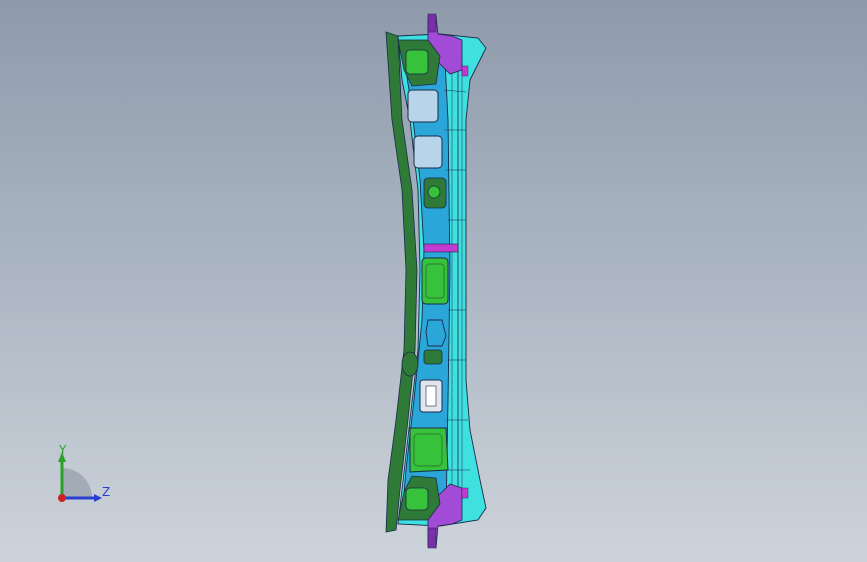 The height and width of the screenshot is (562, 867). Describe the element at coordinates (436, 333) in the screenshot. I see `mid-detail` at that location.